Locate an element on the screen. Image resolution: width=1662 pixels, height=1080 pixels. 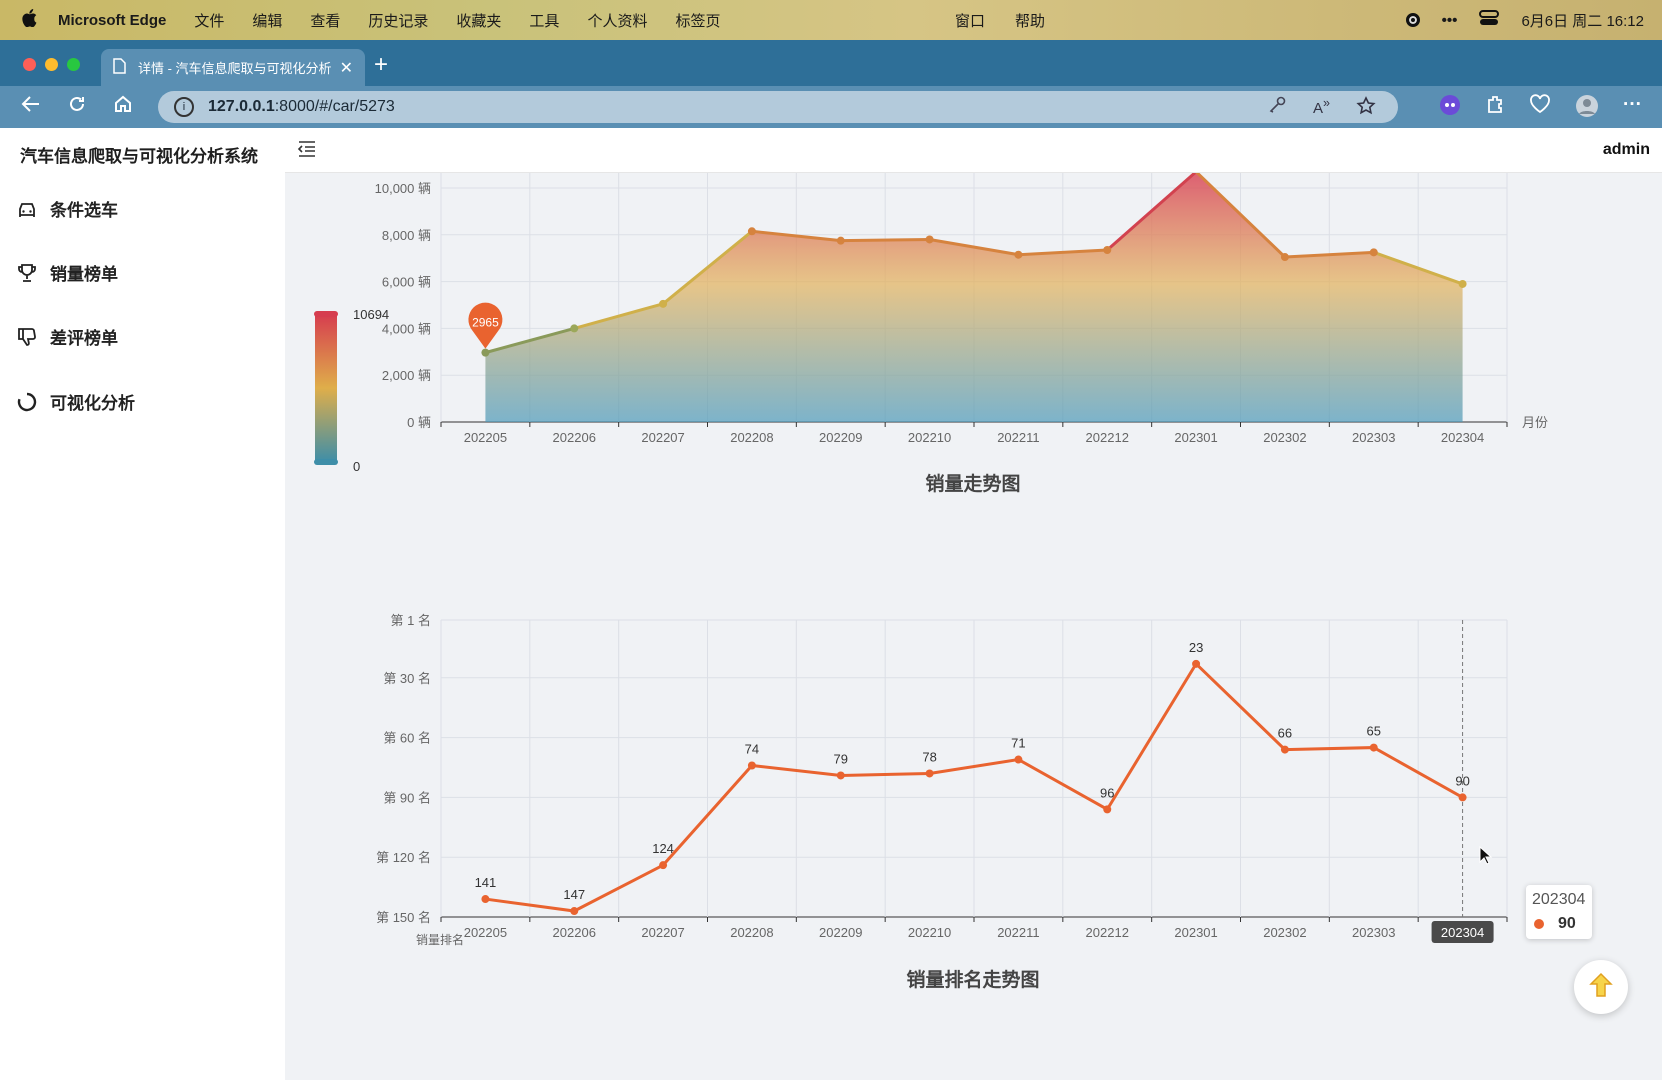
rank-data-label: 96 is located at coordinates (1107, 792).